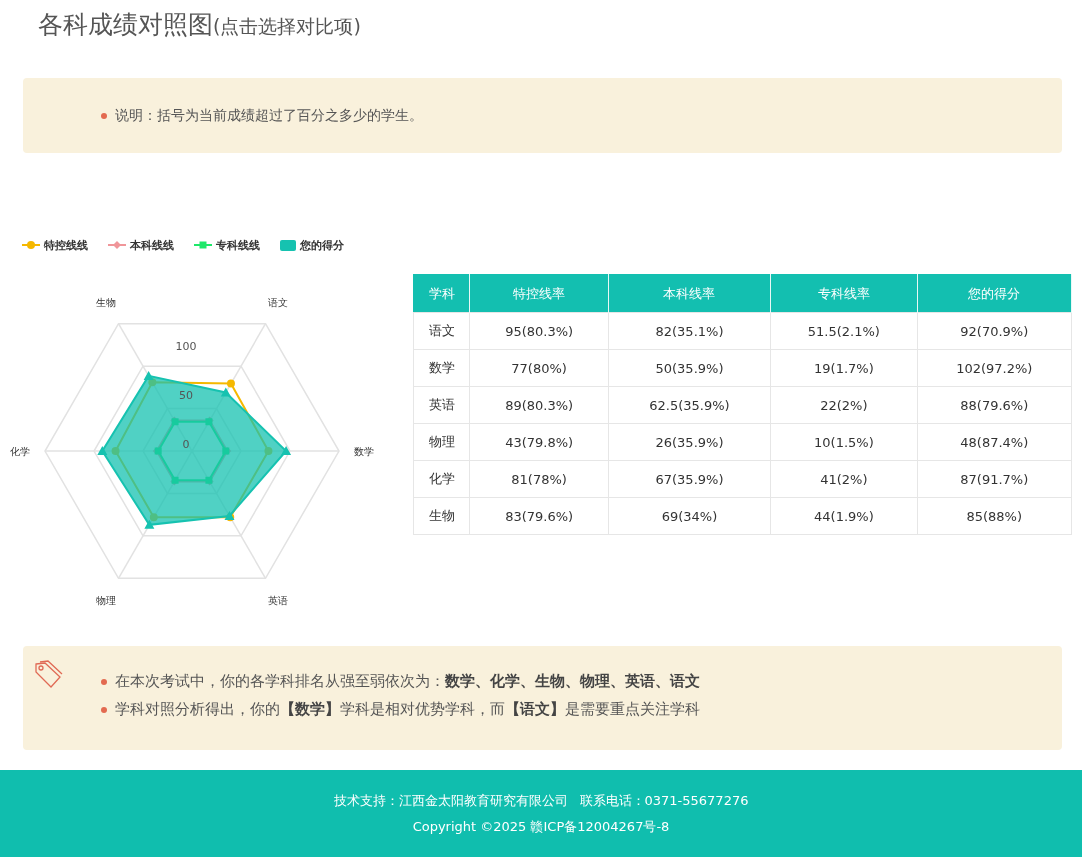 The image size is (1082, 857). Describe the element at coordinates (48, 675) in the screenshot. I see `tag-icon` at that location.